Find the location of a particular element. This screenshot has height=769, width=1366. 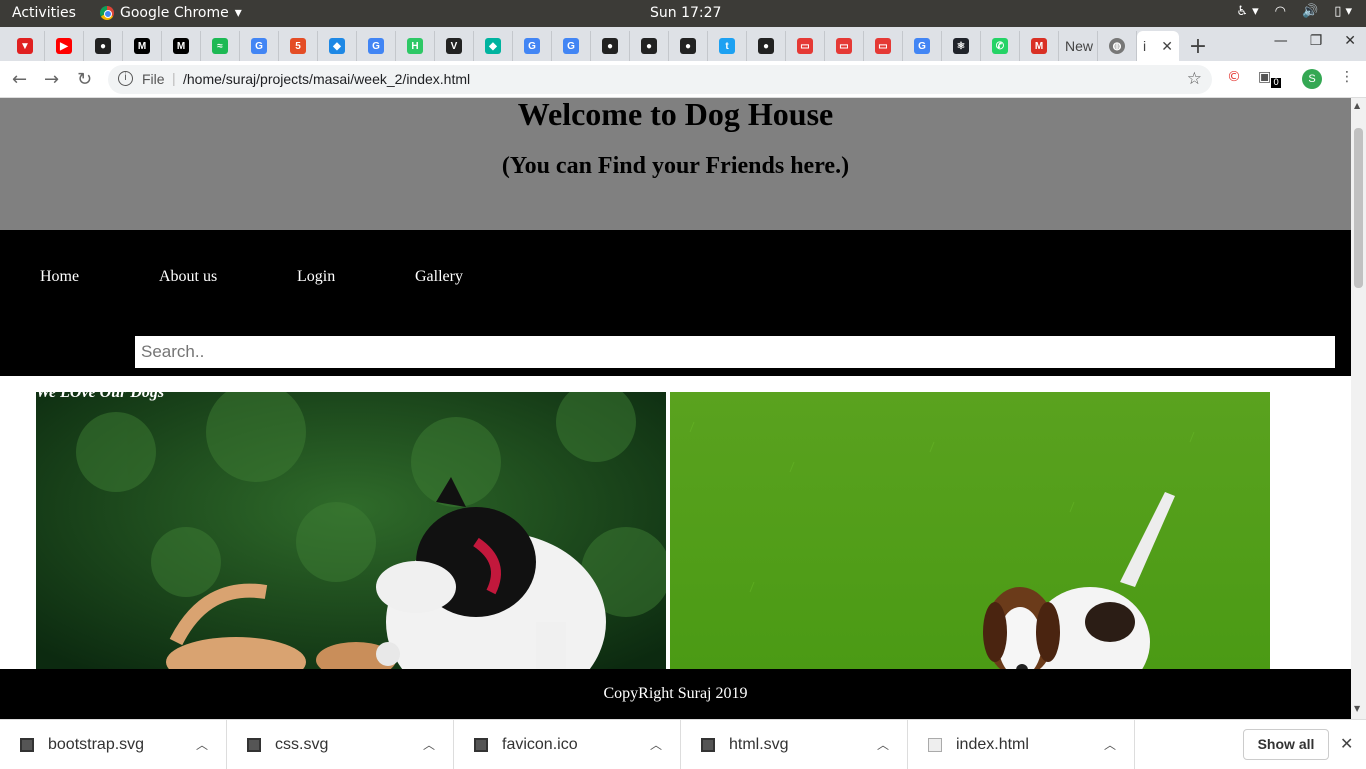

file-scheme-label: File is located at coordinates (153, 79).